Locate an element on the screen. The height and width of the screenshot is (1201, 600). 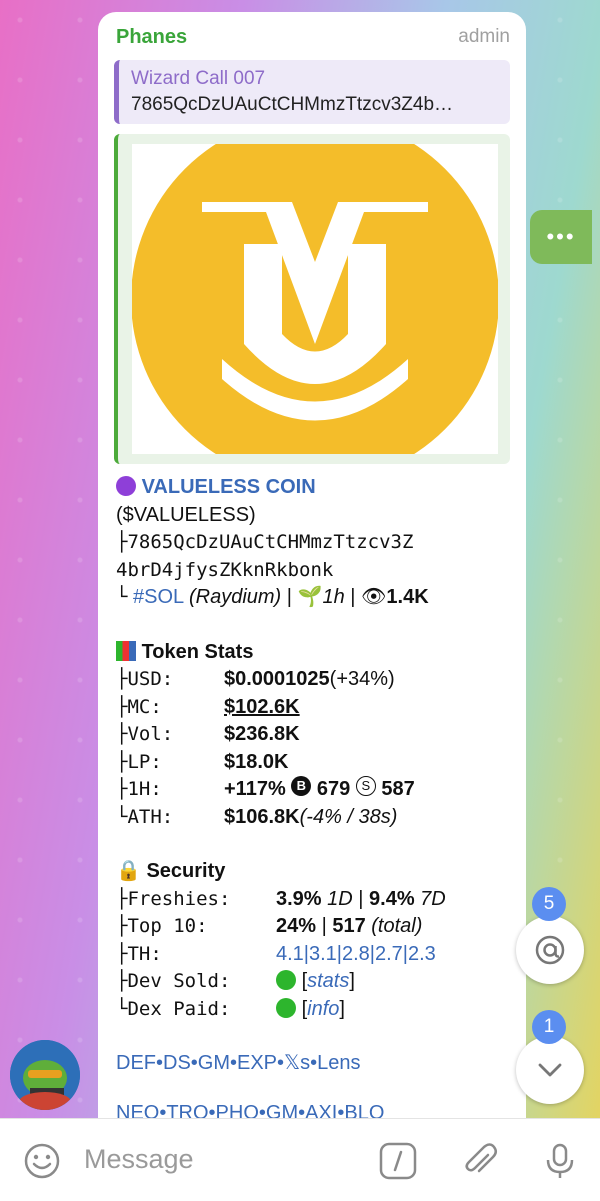
chain-line: └ #SOL (Raydium) | 🌱1h | 👁1.4K is located at coordinates (316, 598).